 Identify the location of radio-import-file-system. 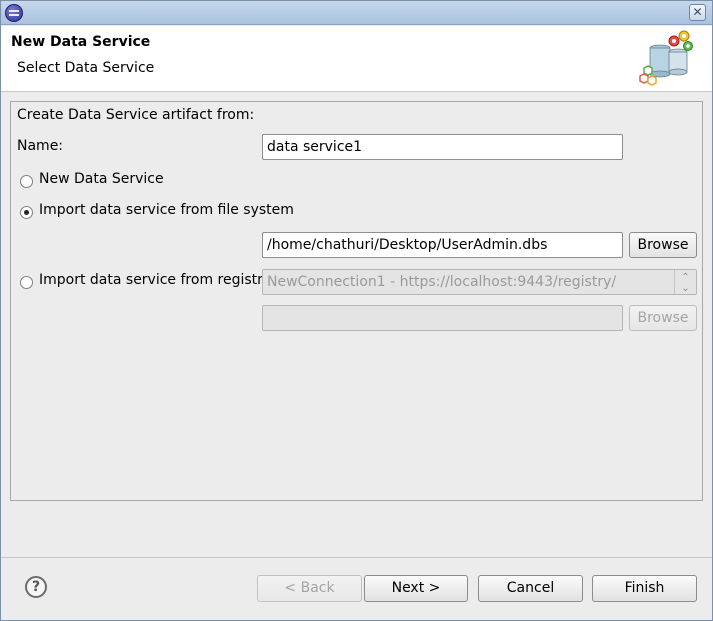
(26, 212).